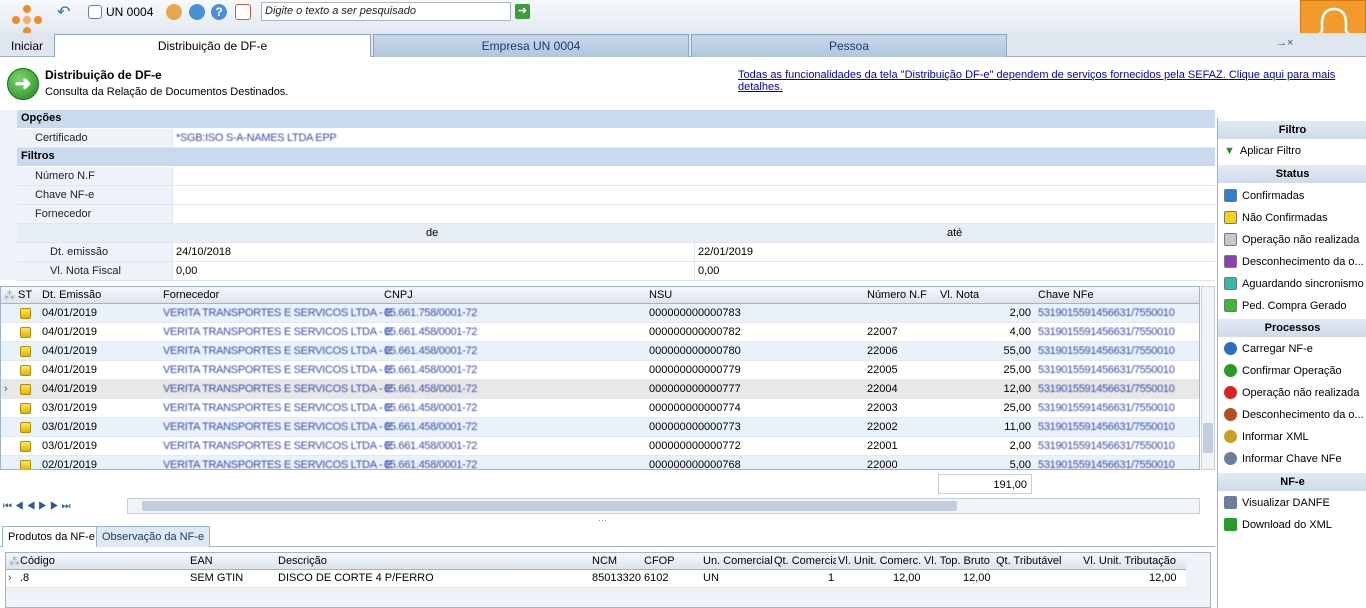 This screenshot has height=608, width=1366. I want to click on nfe-action-button: Visualizar DANFE, so click(1277, 502).